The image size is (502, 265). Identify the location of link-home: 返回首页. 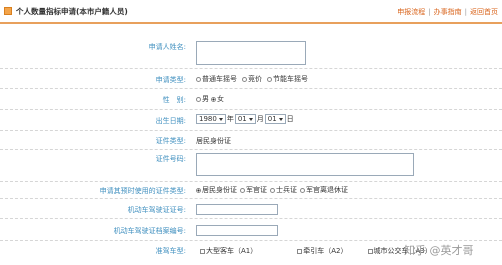
(484, 12).